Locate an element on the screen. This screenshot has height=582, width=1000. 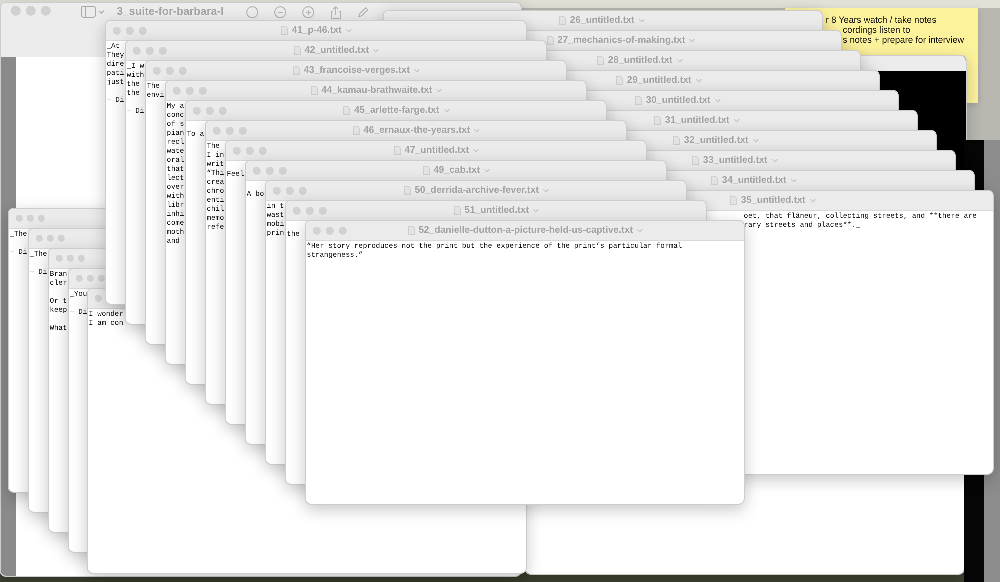
window-title: 33_untitled.txt is located at coordinates (735, 160).